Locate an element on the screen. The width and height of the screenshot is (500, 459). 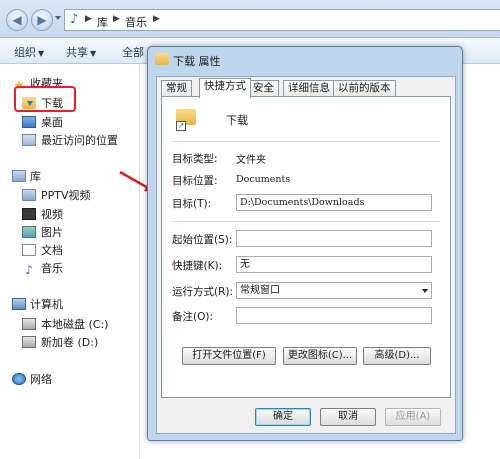
start-in-field is located at coordinates (334, 238).